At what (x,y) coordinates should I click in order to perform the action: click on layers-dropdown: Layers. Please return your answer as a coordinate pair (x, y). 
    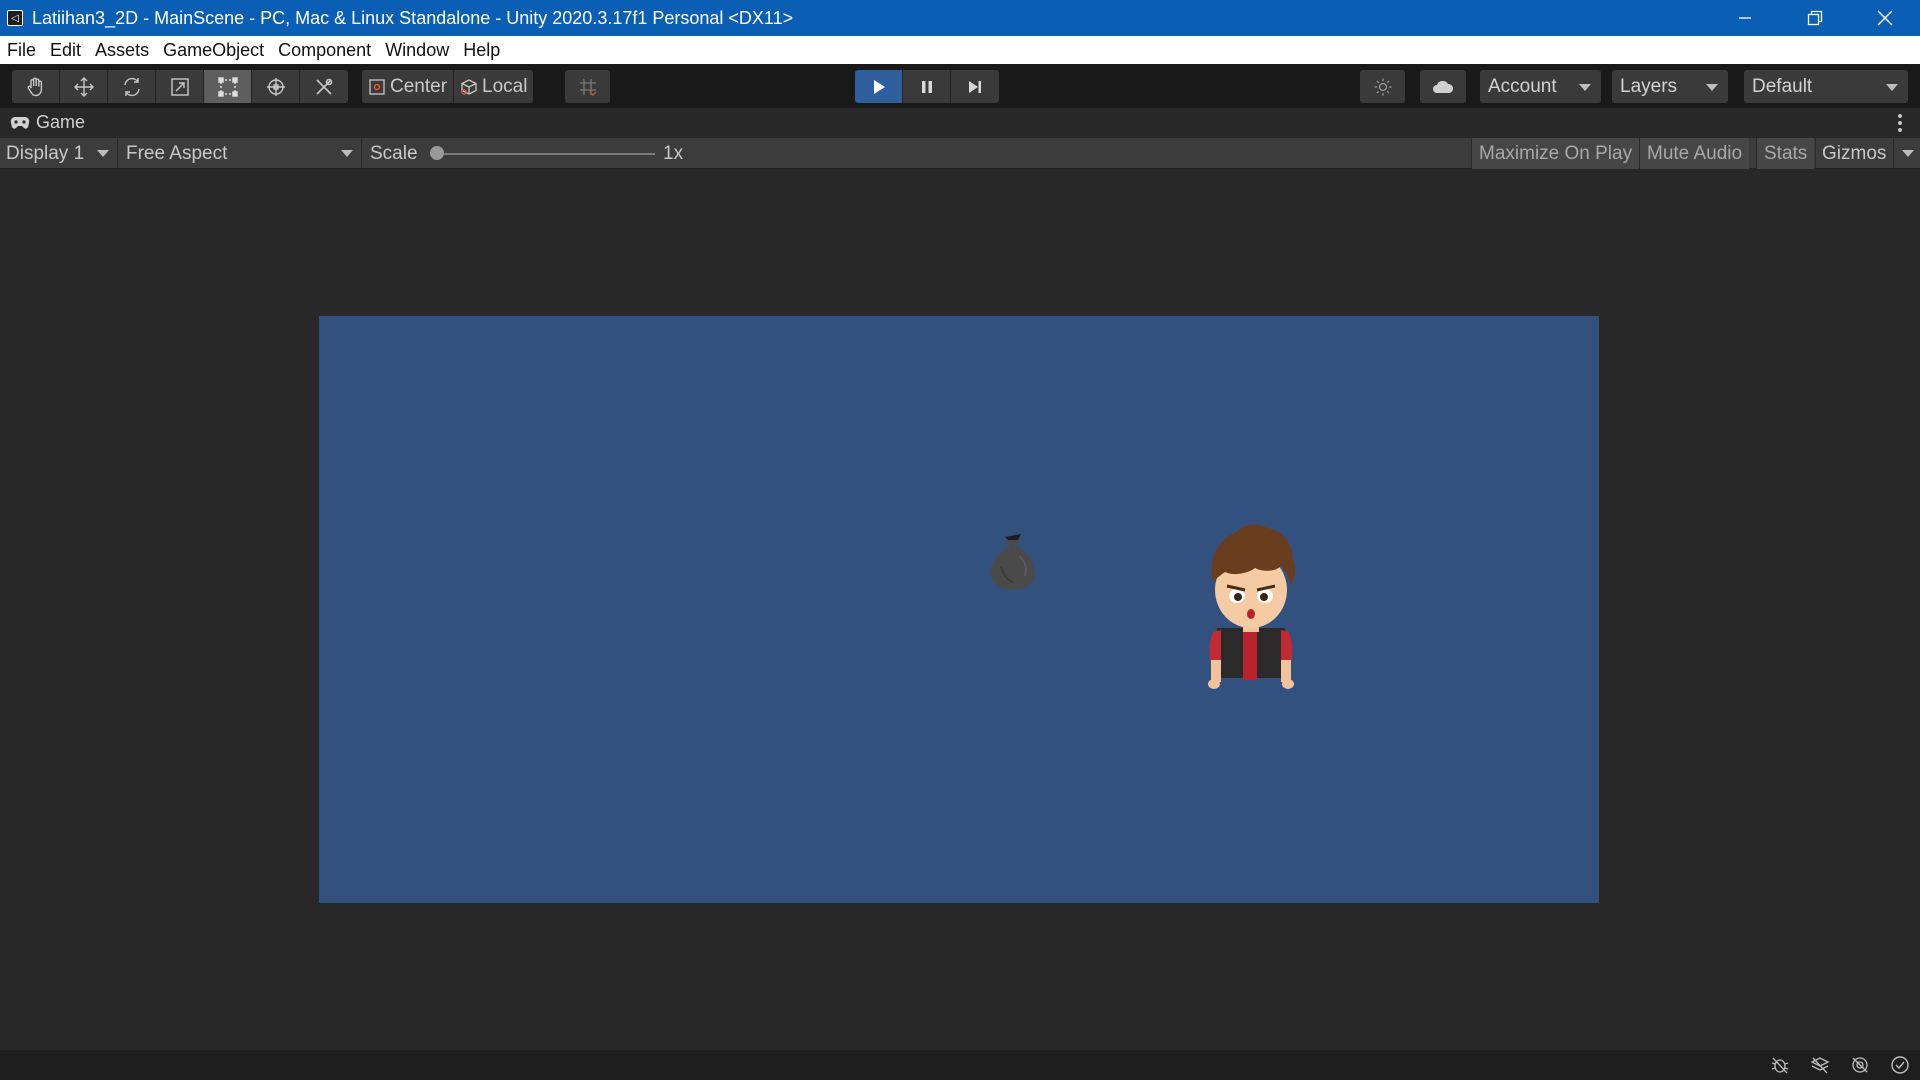
    Looking at the image, I should click on (1670, 86).